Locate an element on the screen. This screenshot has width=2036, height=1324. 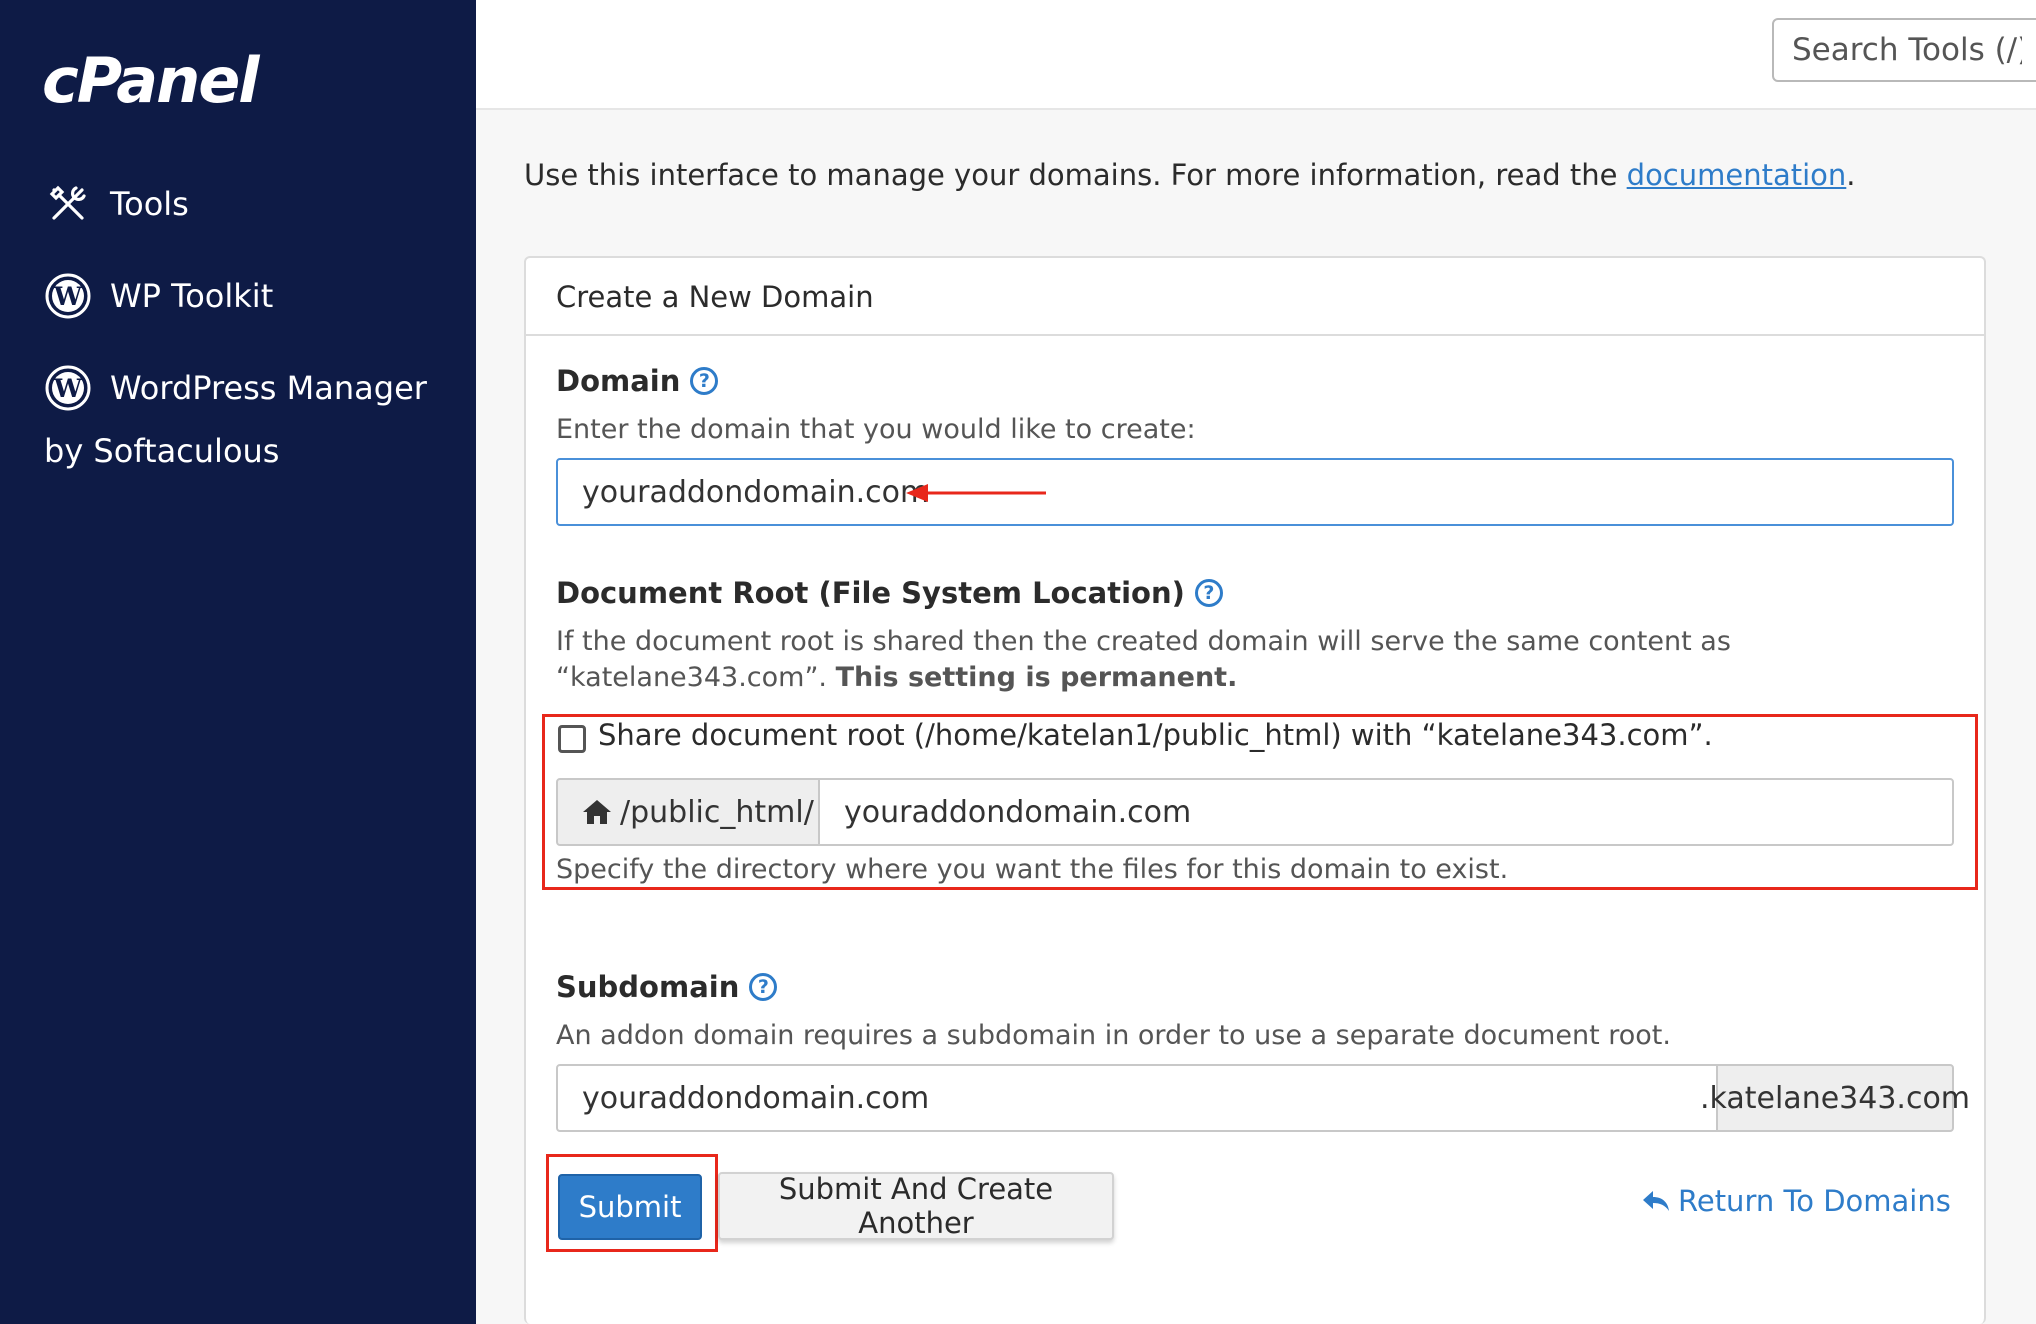
sidebar-item-sublabel: by Softaculous is located at coordinates (161, 451).